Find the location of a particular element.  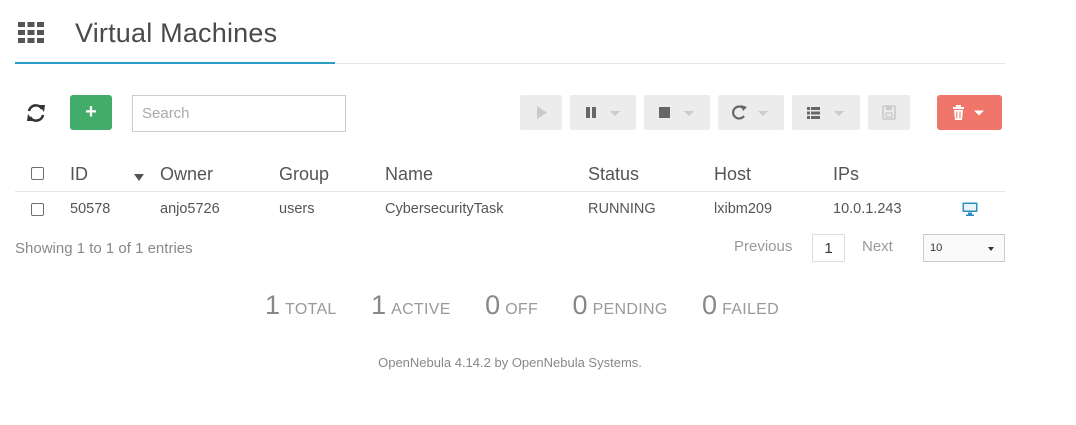

stat-off-label: OFF is located at coordinates (522, 309).